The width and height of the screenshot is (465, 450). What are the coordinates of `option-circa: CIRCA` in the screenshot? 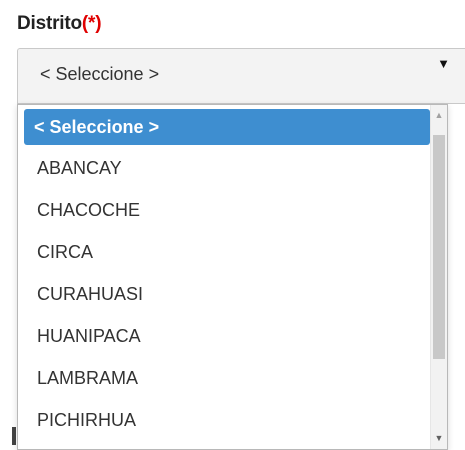 It's located at (224, 252).